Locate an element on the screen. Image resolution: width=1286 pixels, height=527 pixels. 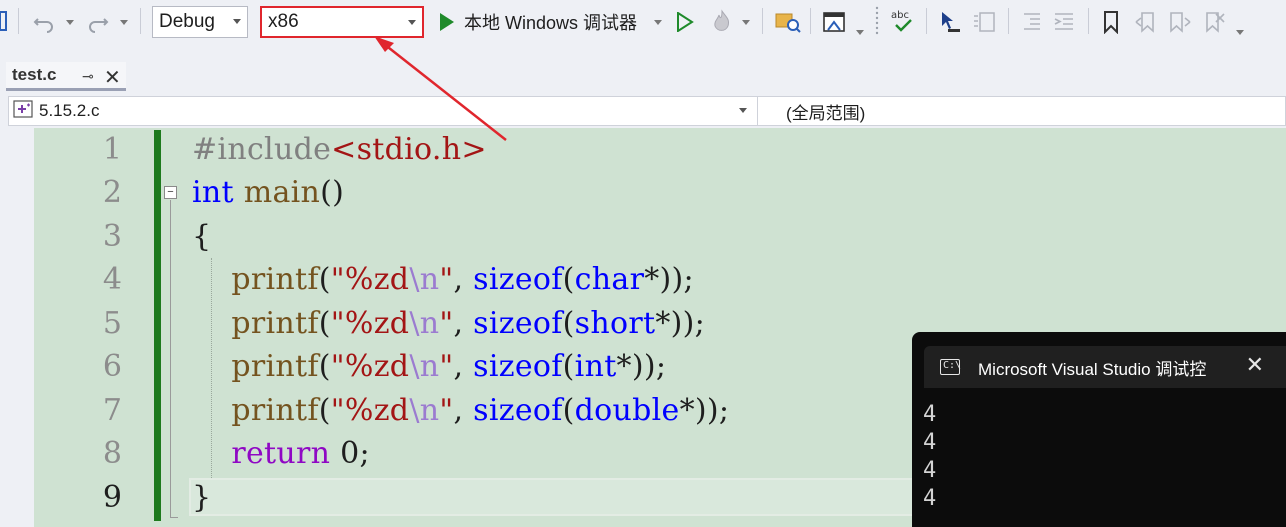
outline-line is located at coordinates (170, 359).